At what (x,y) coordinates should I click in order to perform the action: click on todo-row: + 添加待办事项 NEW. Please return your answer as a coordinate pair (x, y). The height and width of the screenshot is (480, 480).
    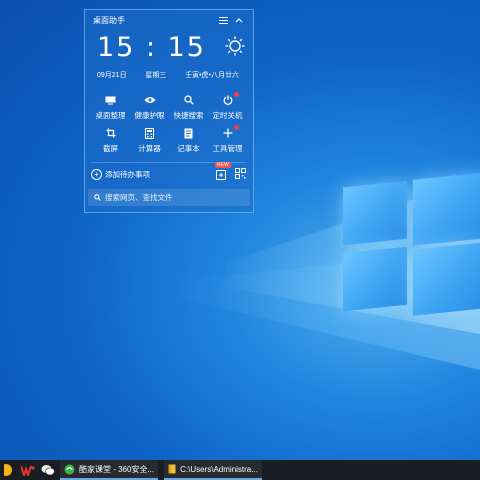
    Looking at the image, I should click on (169, 173).